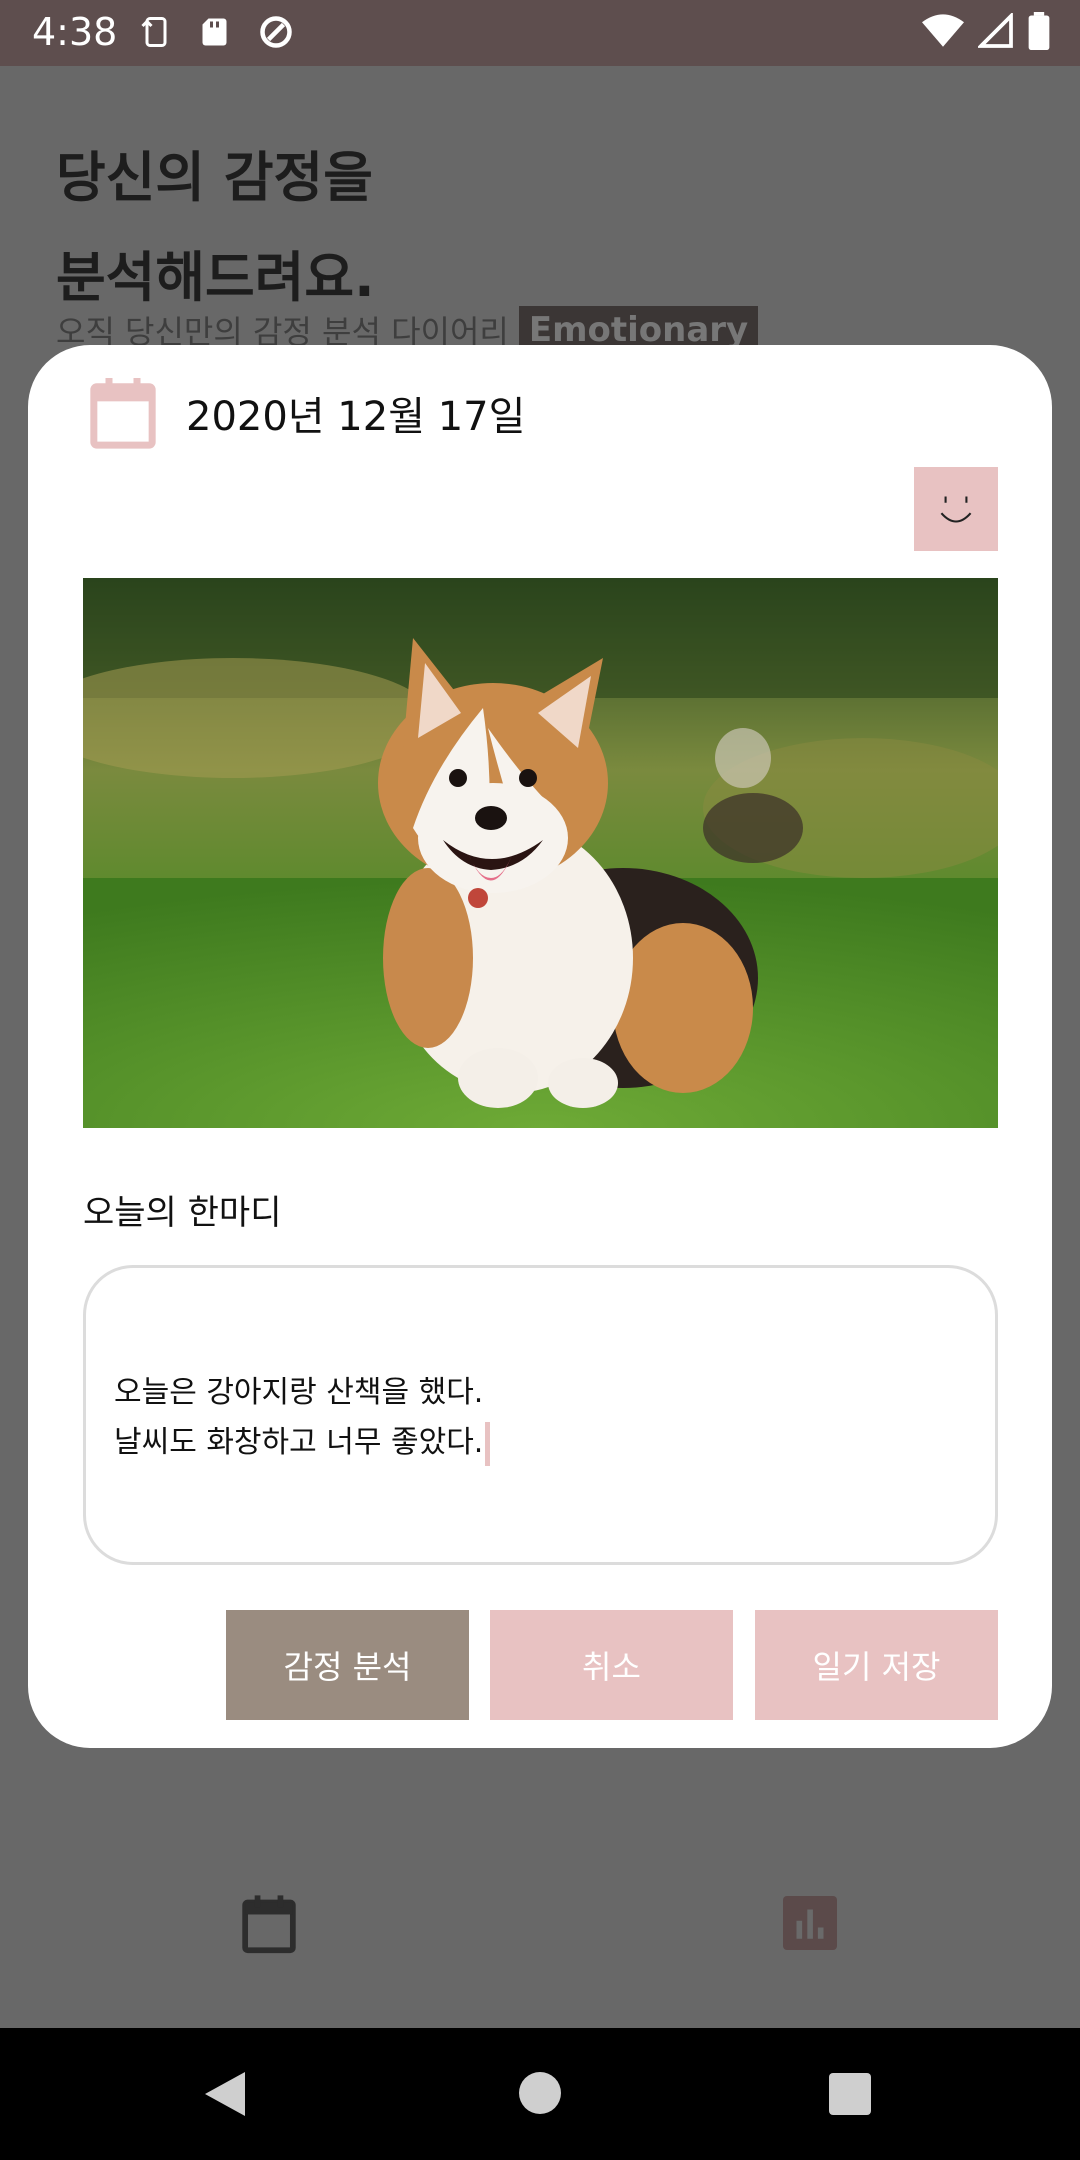 This screenshot has width=1080, height=2160. What do you see at coordinates (299, 1392) in the screenshot?
I see `diary-line-1: 오늘은 강아지랑 산책을 했다.` at bounding box center [299, 1392].